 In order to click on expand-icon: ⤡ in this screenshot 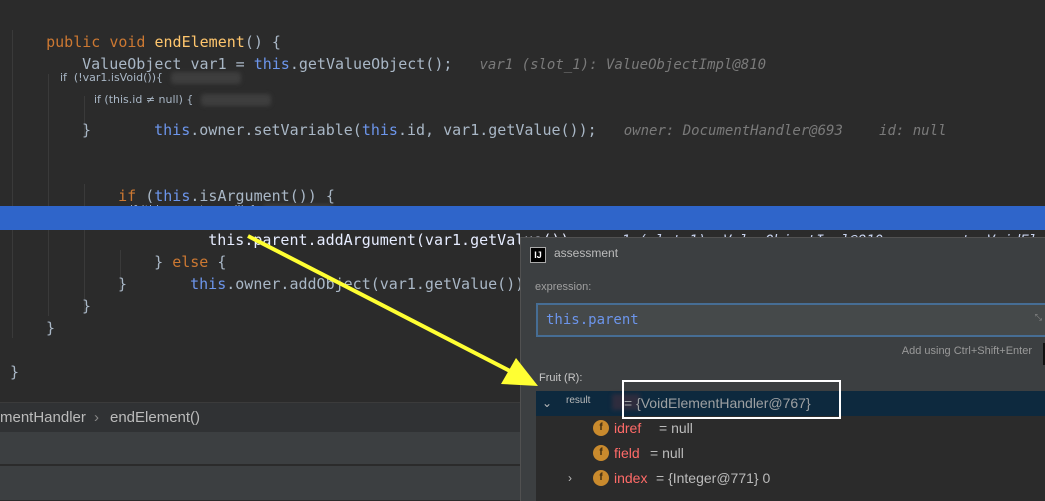, I will do `click(1038, 318)`.